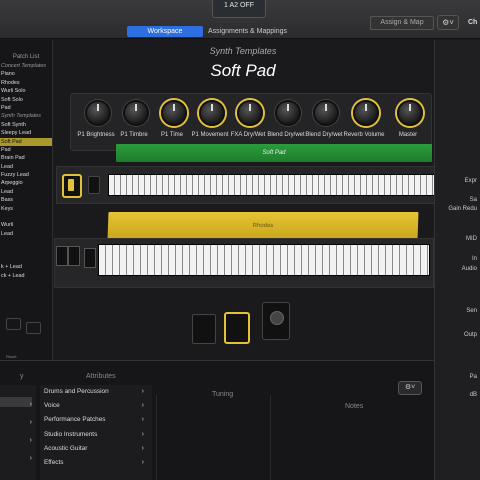 This screenshot has width=480, height=480. What do you see at coordinates (263, 226) in the screenshot?
I see `patch-bar-rhodes: Rhodes` at bounding box center [263, 226].